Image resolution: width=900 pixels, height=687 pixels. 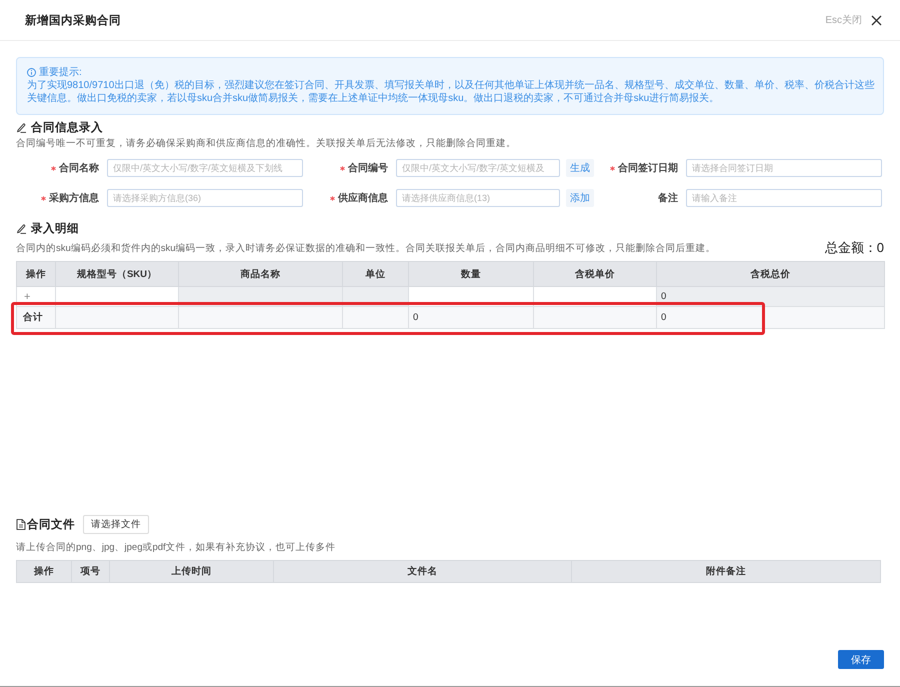 What do you see at coordinates (854, 248) in the screenshot?
I see `total-amount: 总金额：0` at bounding box center [854, 248].